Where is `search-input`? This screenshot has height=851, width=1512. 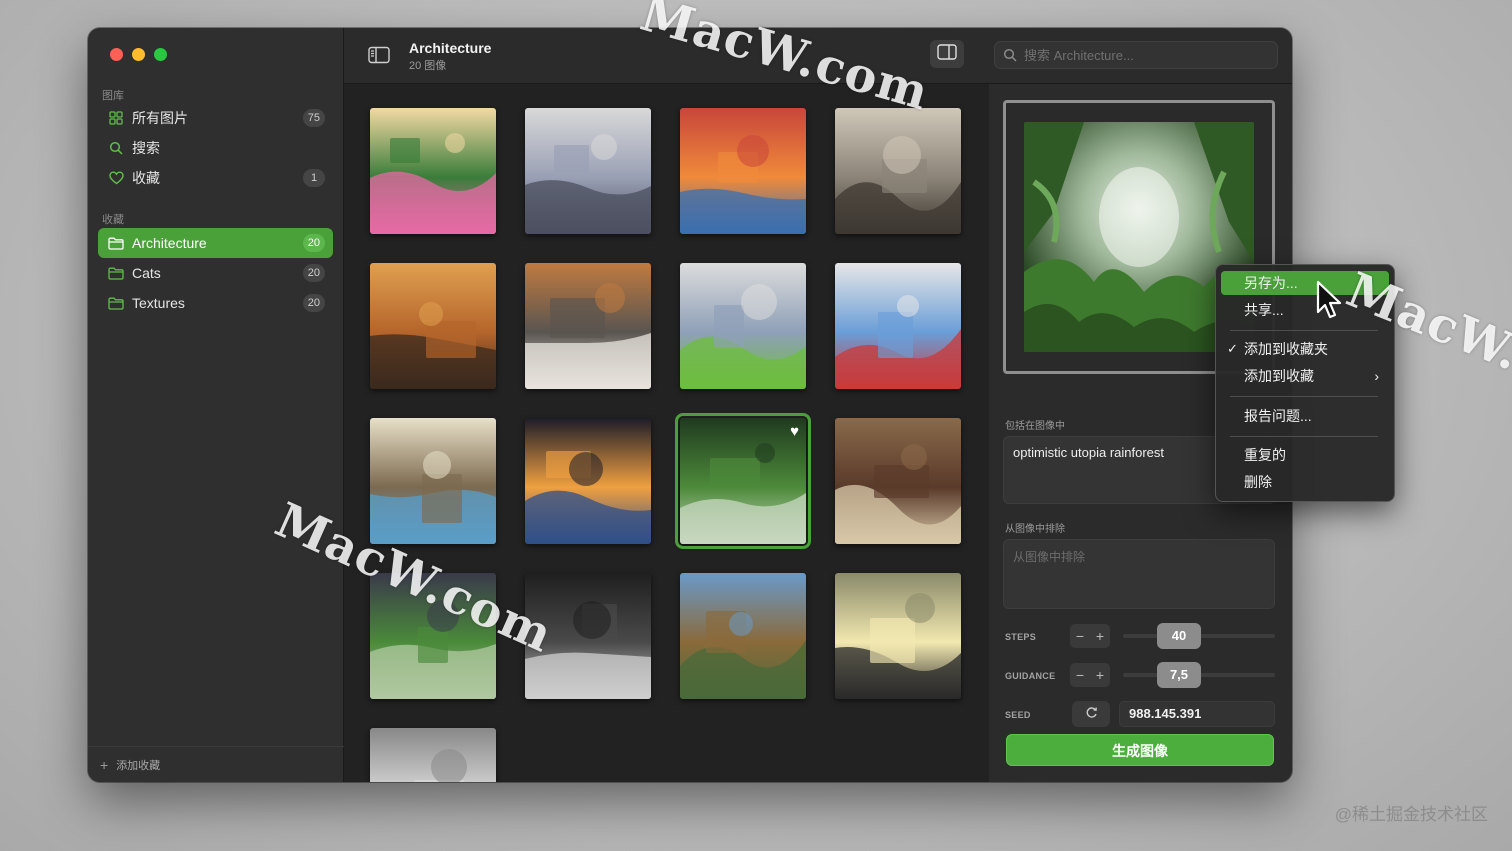 search-input is located at coordinates (1144, 55).